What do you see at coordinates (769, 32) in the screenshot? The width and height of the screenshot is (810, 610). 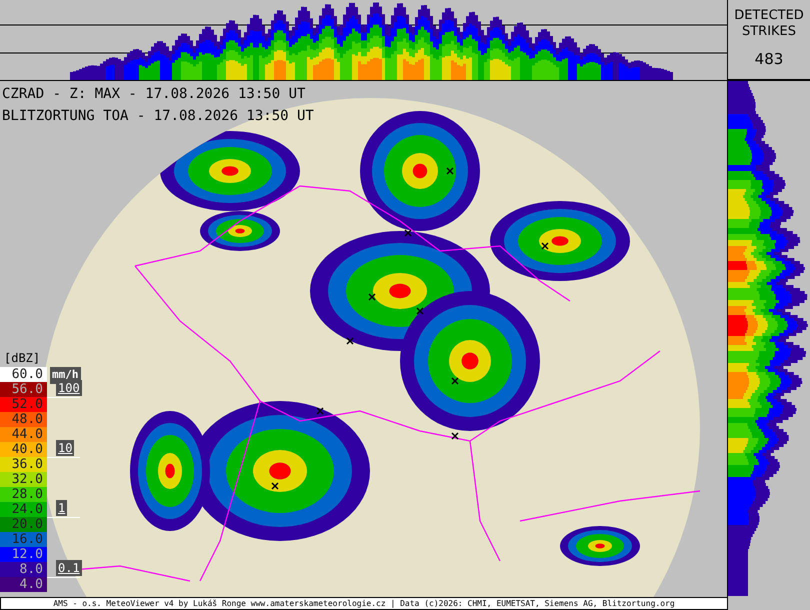 I see `strikes-label: STRIKES` at bounding box center [769, 32].